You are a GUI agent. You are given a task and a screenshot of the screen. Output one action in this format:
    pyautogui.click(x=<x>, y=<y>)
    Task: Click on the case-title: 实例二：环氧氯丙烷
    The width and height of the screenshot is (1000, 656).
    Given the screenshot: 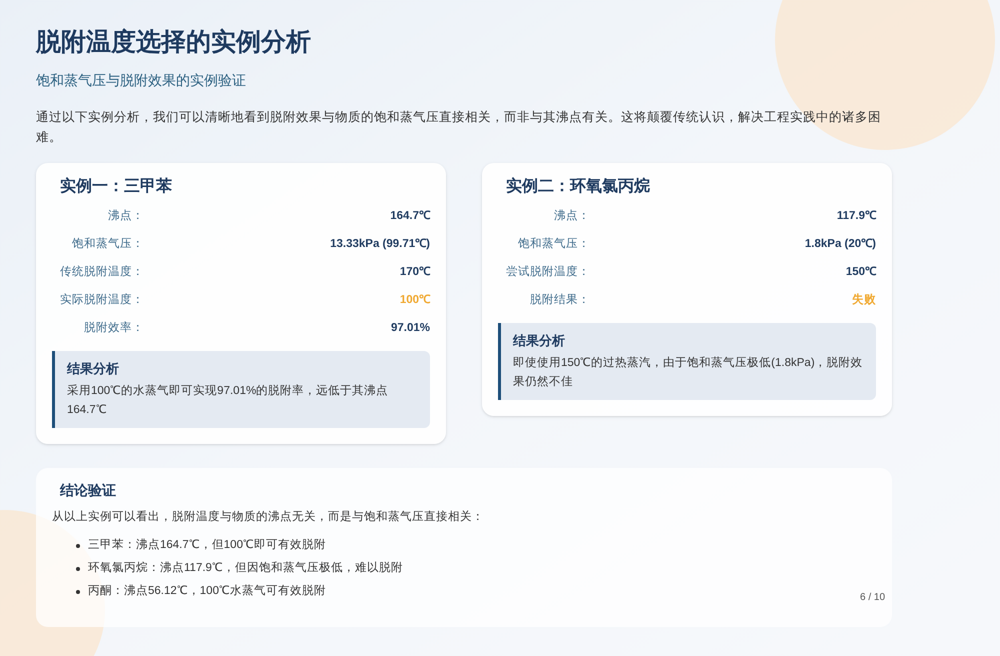 What is the action you would take?
    pyautogui.click(x=578, y=186)
    